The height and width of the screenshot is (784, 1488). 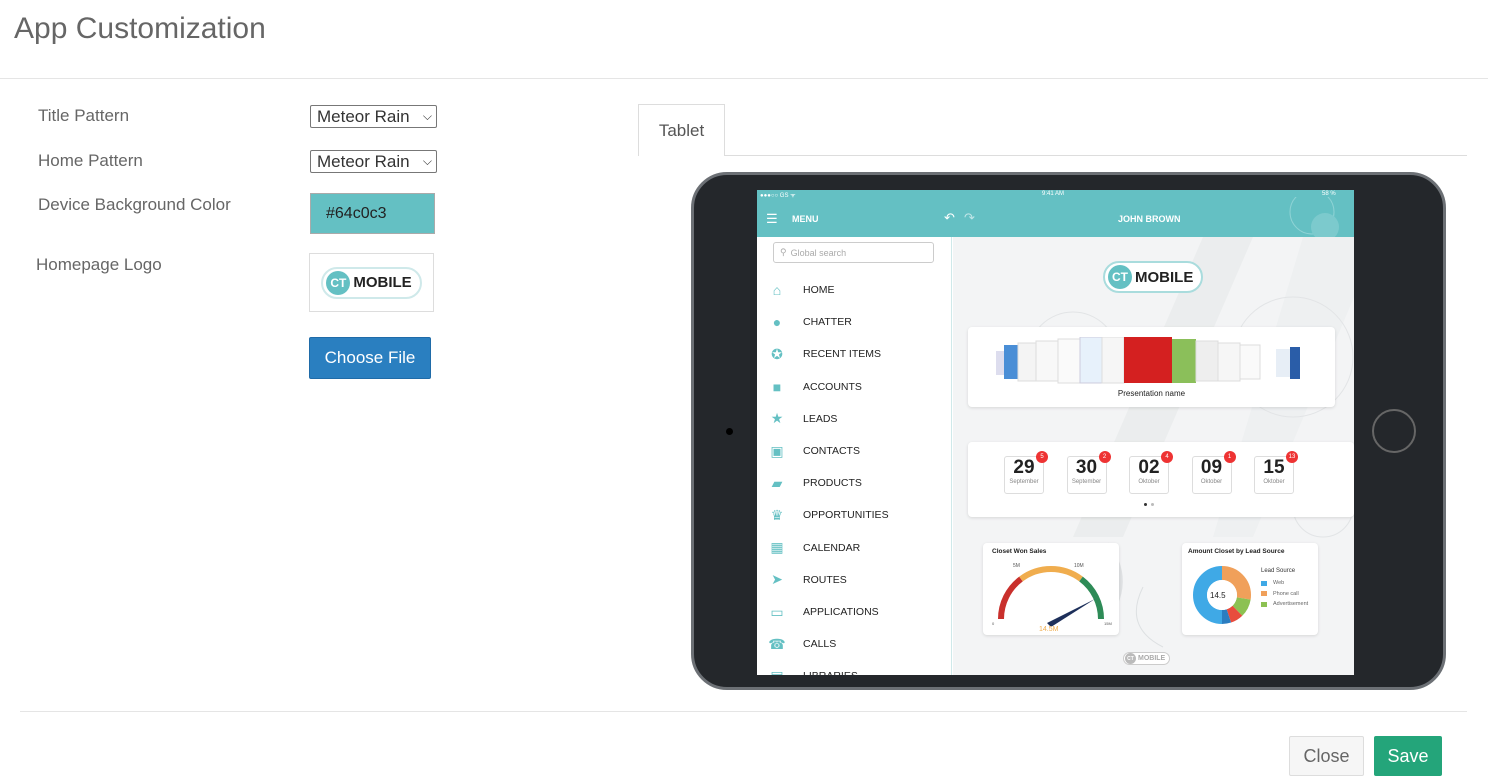 What do you see at coordinates (1148, 360) in the screenshot?
I see `presentation-thumbnails` at bounding box center [1148, 360].